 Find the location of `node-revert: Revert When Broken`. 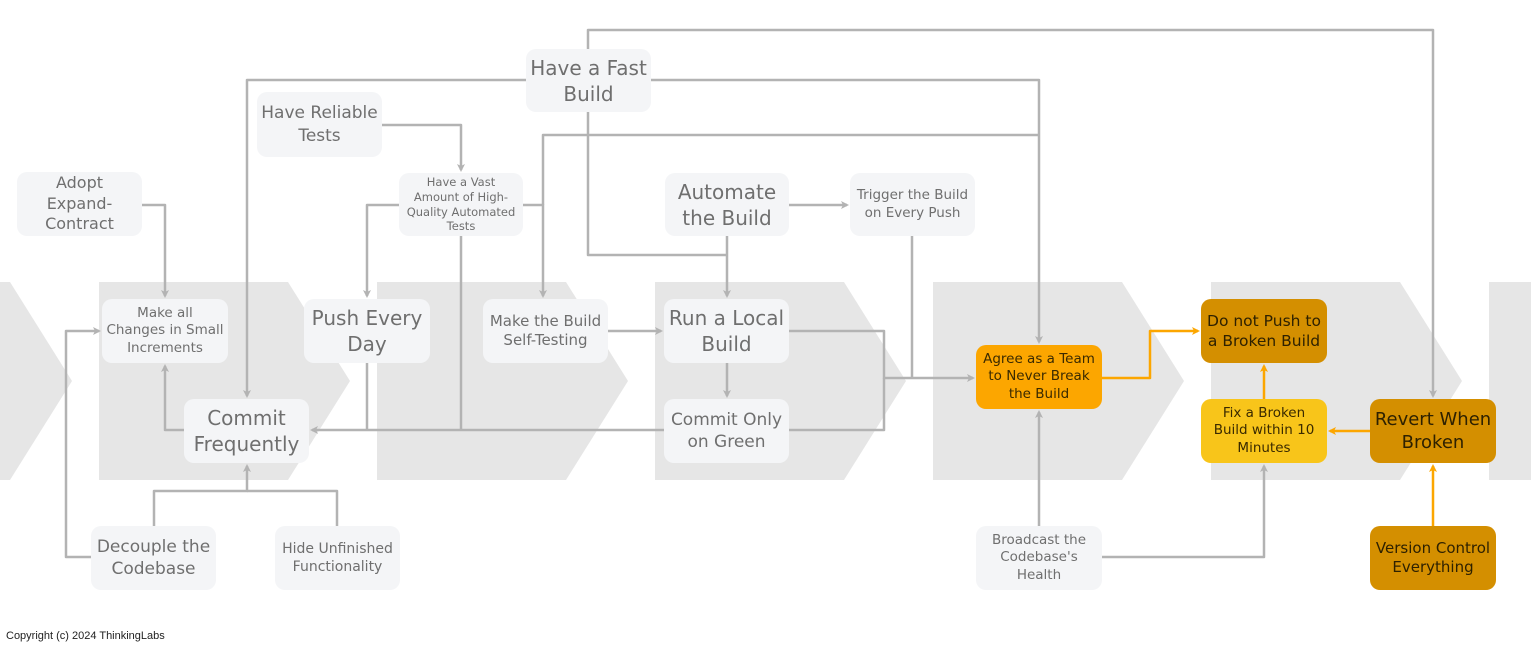

node-revert: Revert When Broken is located at coordinates (1433, 431).